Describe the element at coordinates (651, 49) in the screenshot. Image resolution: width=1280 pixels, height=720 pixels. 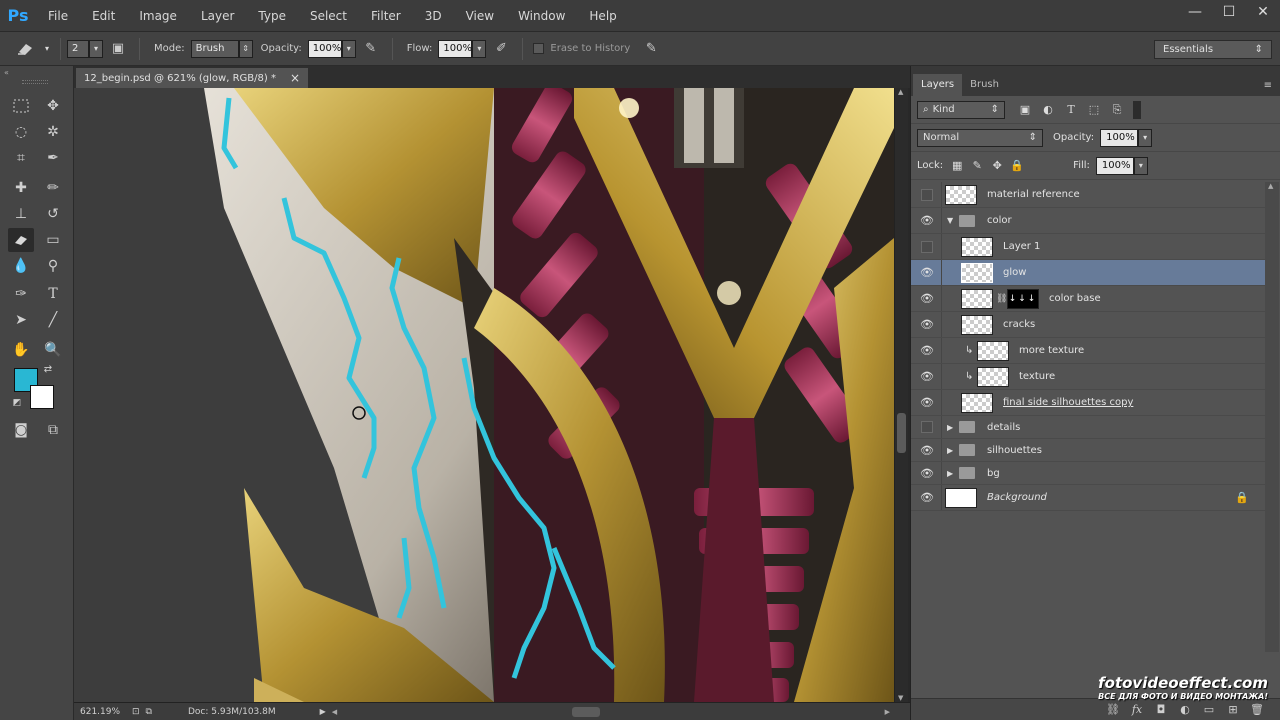
I see `pressure-size-icon: ✎` at that location.